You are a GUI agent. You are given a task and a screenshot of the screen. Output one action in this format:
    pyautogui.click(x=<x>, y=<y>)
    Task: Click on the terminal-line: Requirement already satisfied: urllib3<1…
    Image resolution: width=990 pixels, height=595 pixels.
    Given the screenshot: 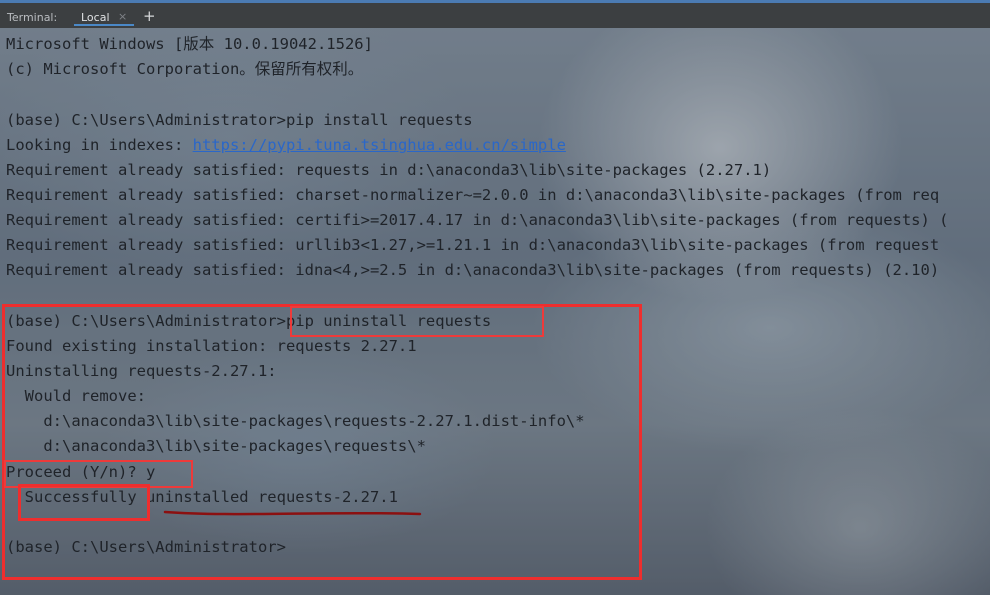 What is the action you would take?
    pyautogui.click(x=473, y=245)
    